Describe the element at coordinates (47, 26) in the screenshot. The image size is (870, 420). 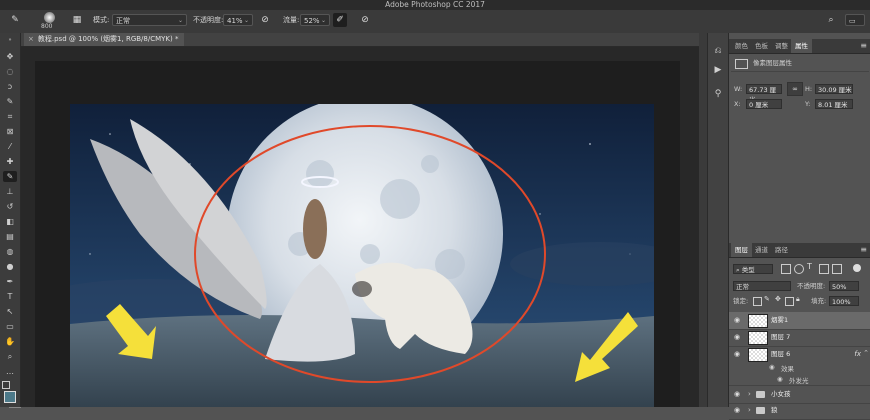
I see `brush-size-value: 800` at that location.